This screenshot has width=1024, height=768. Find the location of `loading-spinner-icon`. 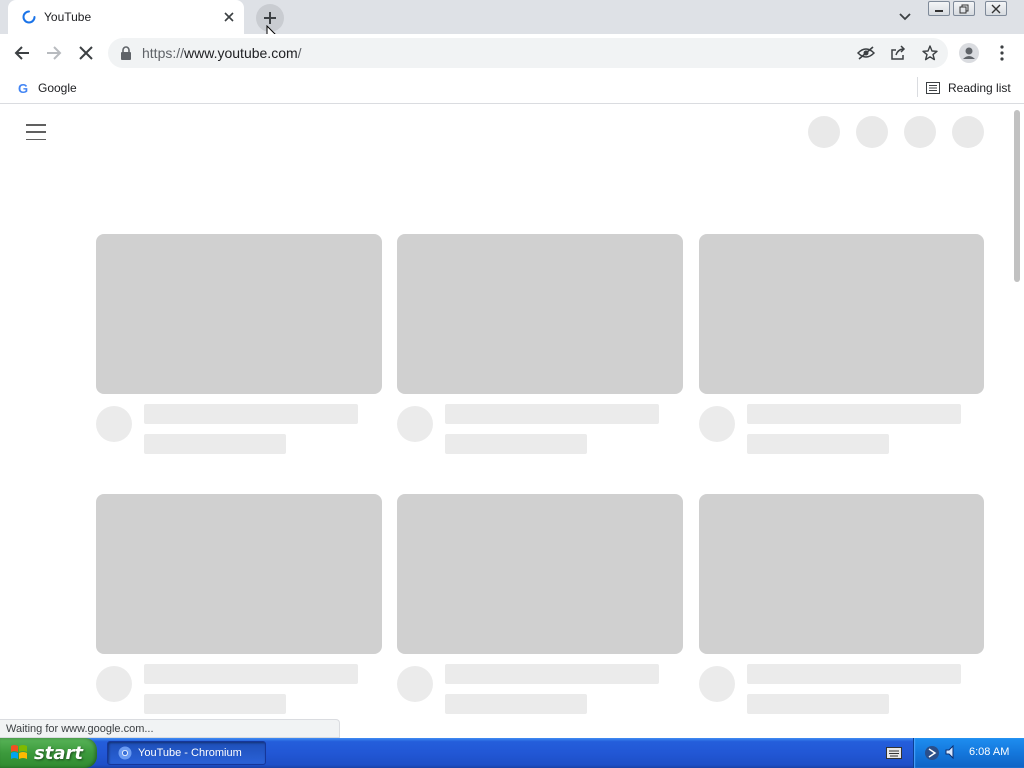

loading-spinner-icon is located at coordinates (29, 17).